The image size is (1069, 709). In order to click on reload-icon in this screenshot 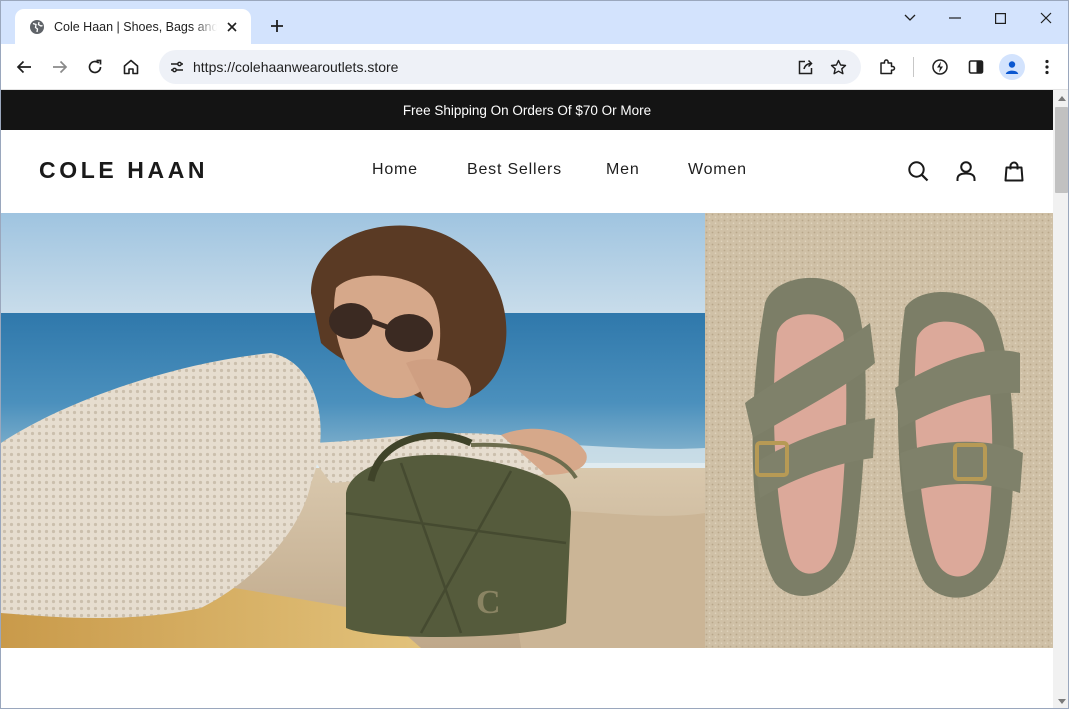, I will do `click(95, 67)`.